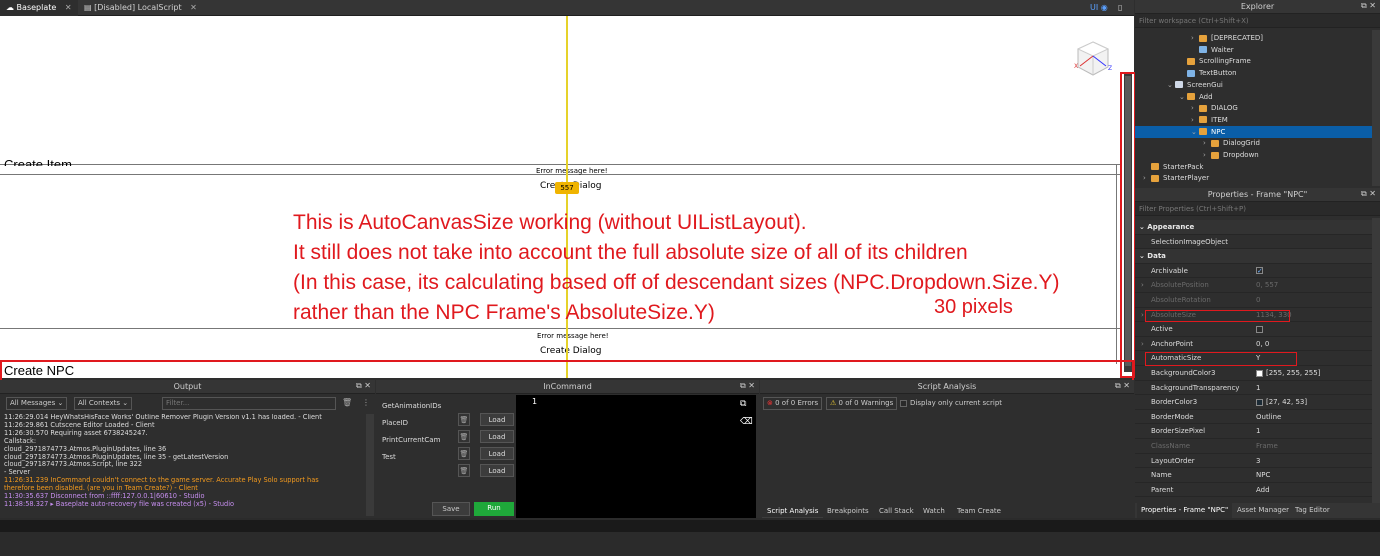  Describe the element at coordinates (140, 8) in the screenshot. I see `tab-localscript: ▤ [Disabled] LocalScript ✕` at that location.